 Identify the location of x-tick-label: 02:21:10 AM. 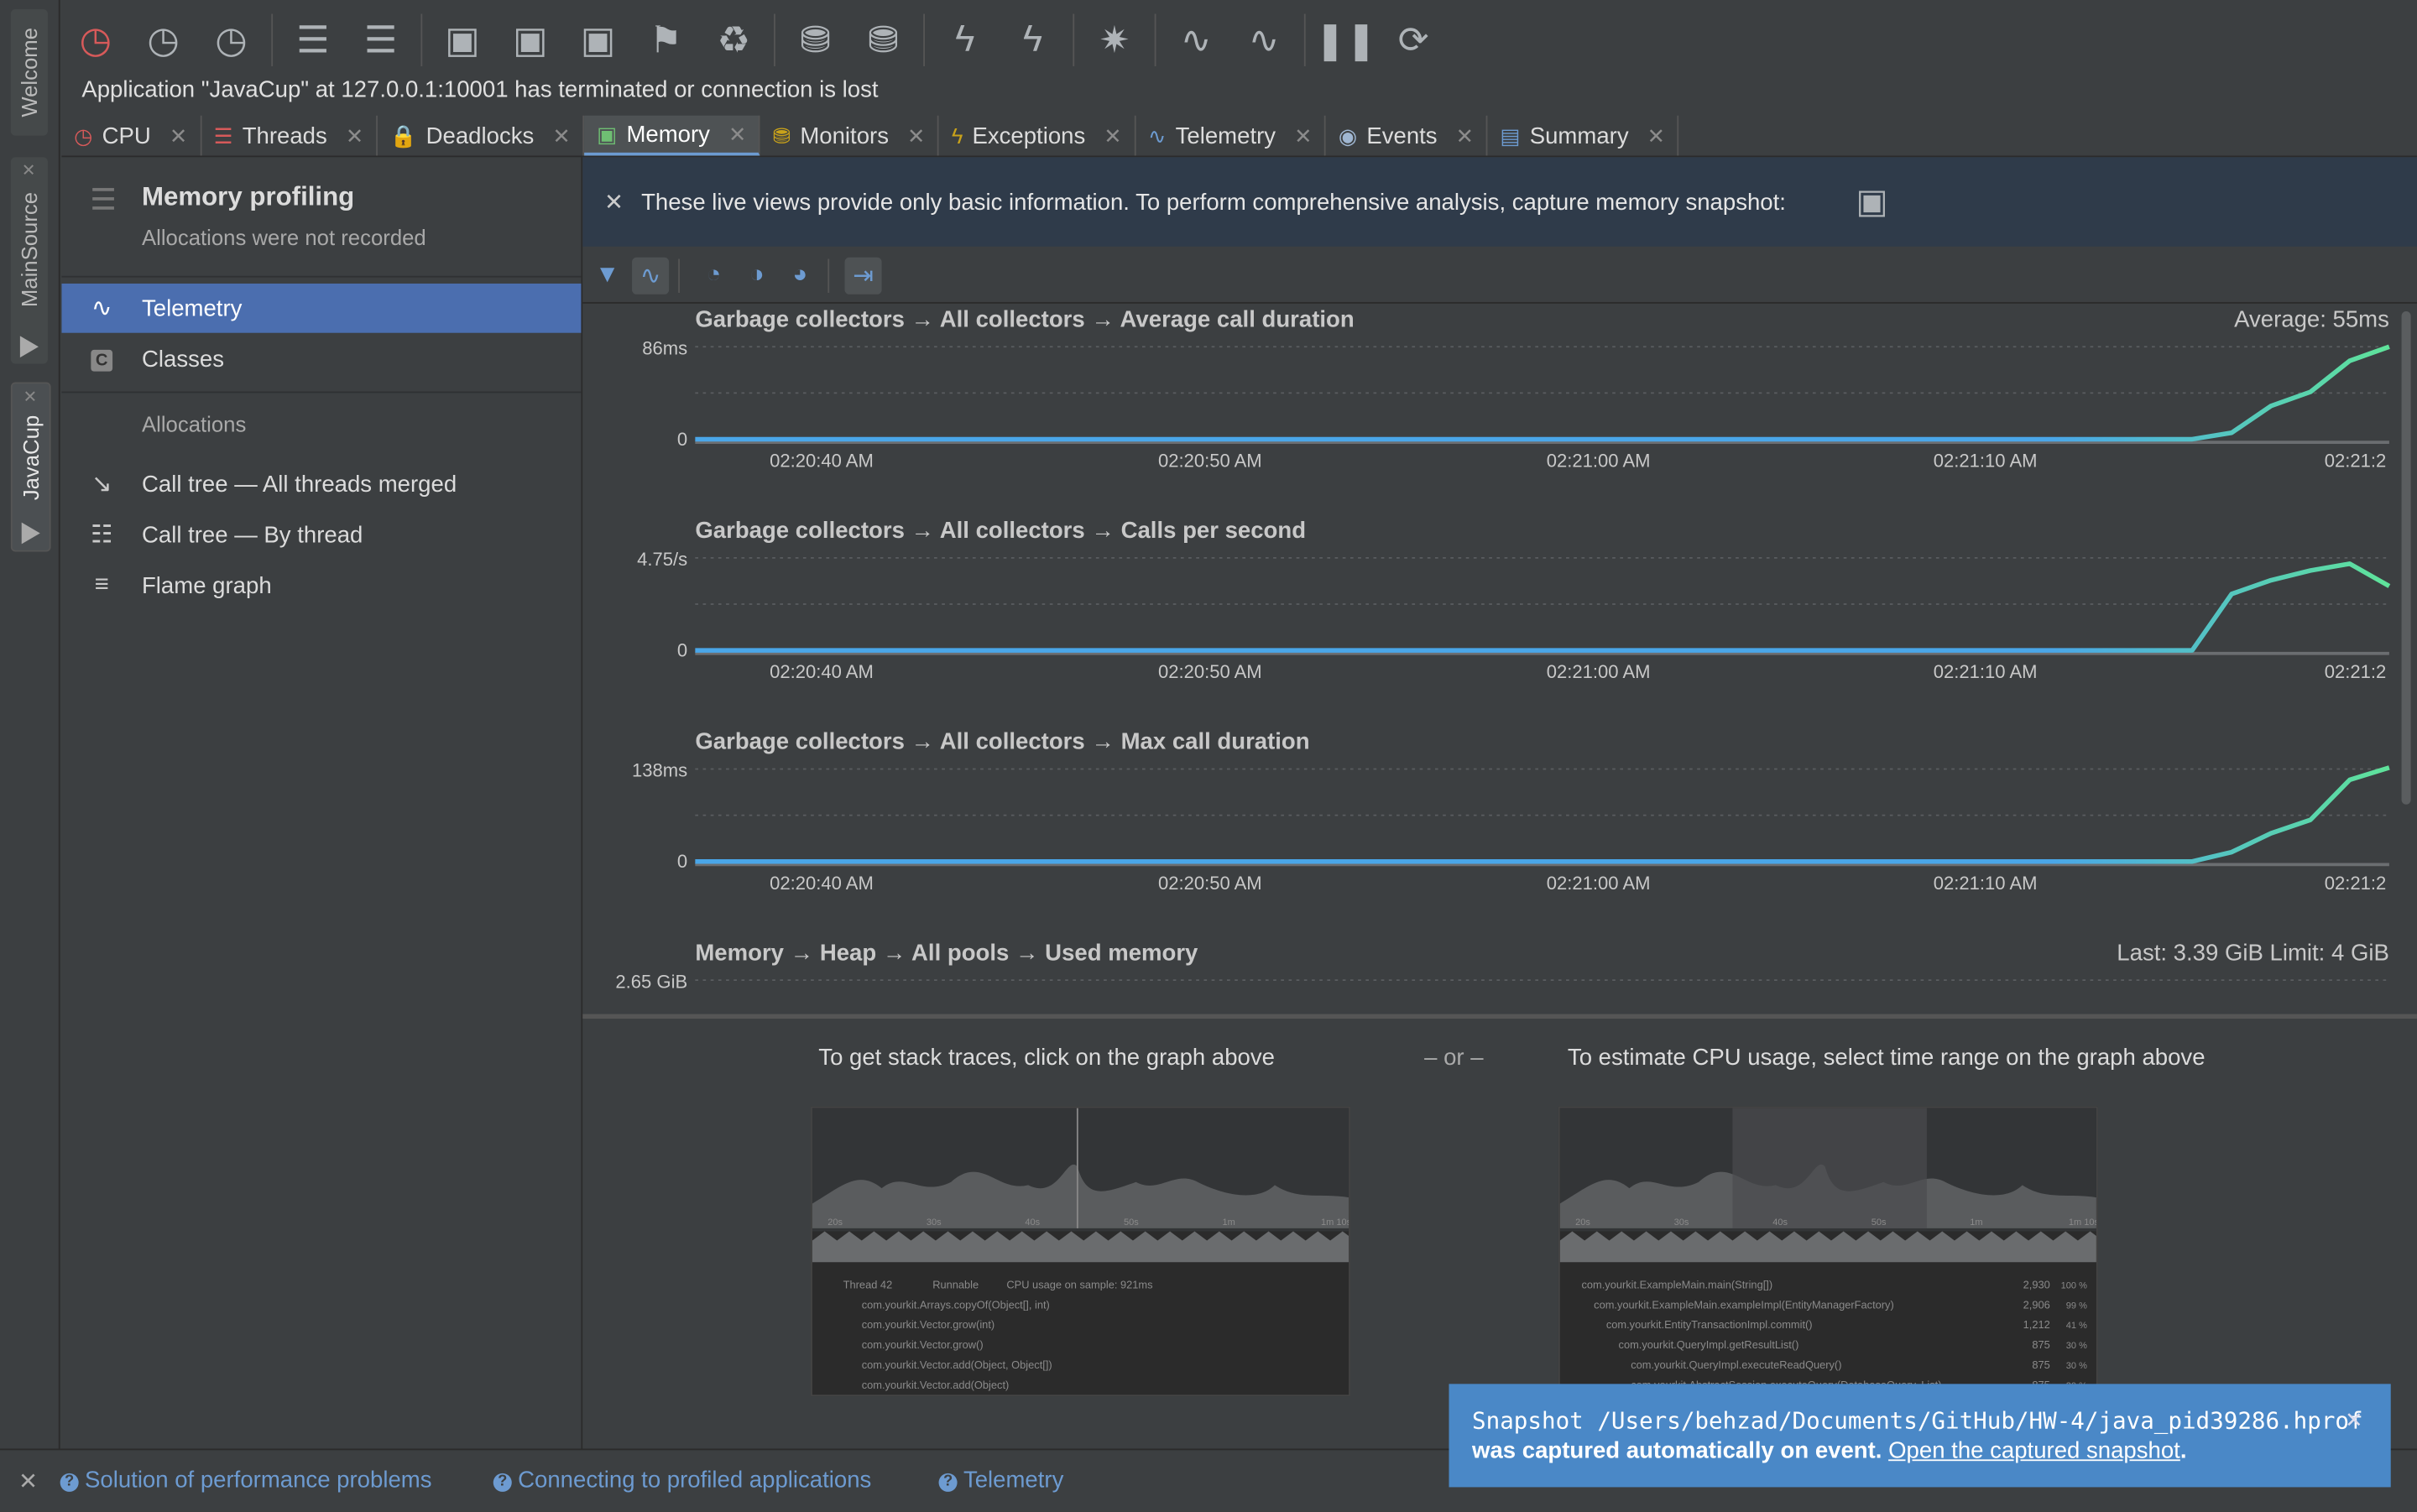
(1986, 461).